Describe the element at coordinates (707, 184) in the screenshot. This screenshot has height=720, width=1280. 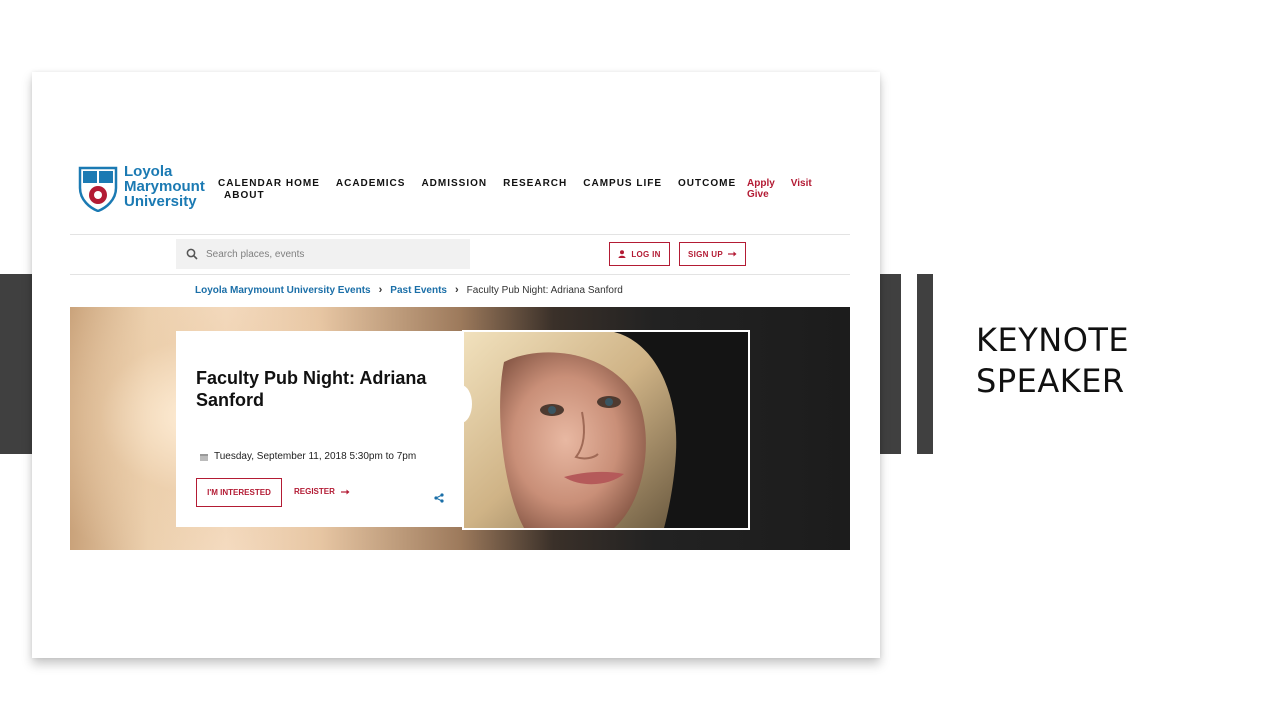
I see `nav-outcome: OUTCOME` at that location.